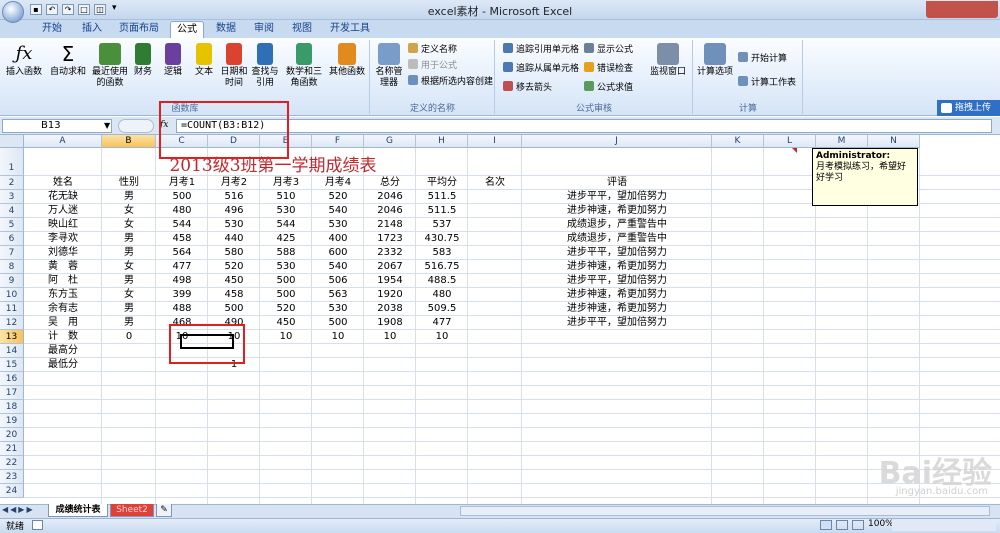 This screenshot has width=1000, height=533. I want to click on data-cell: 496, so click(234, 210).